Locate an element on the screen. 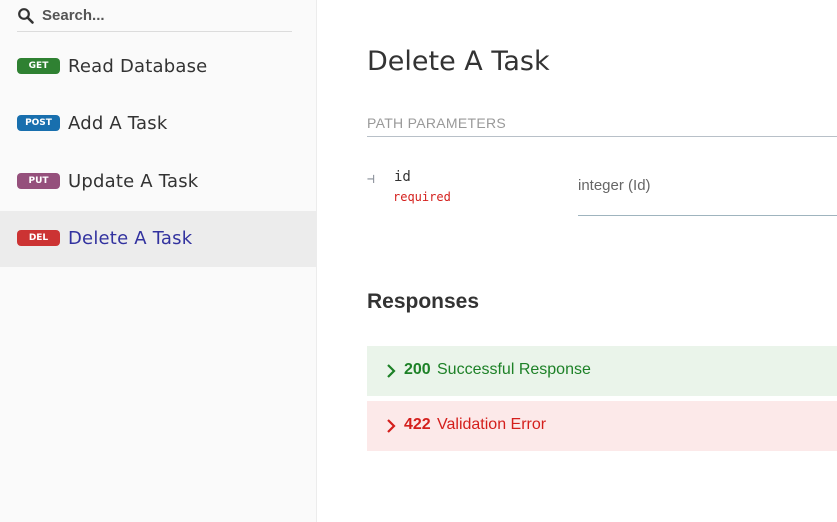  search-box is located at coordinates (154, 16).